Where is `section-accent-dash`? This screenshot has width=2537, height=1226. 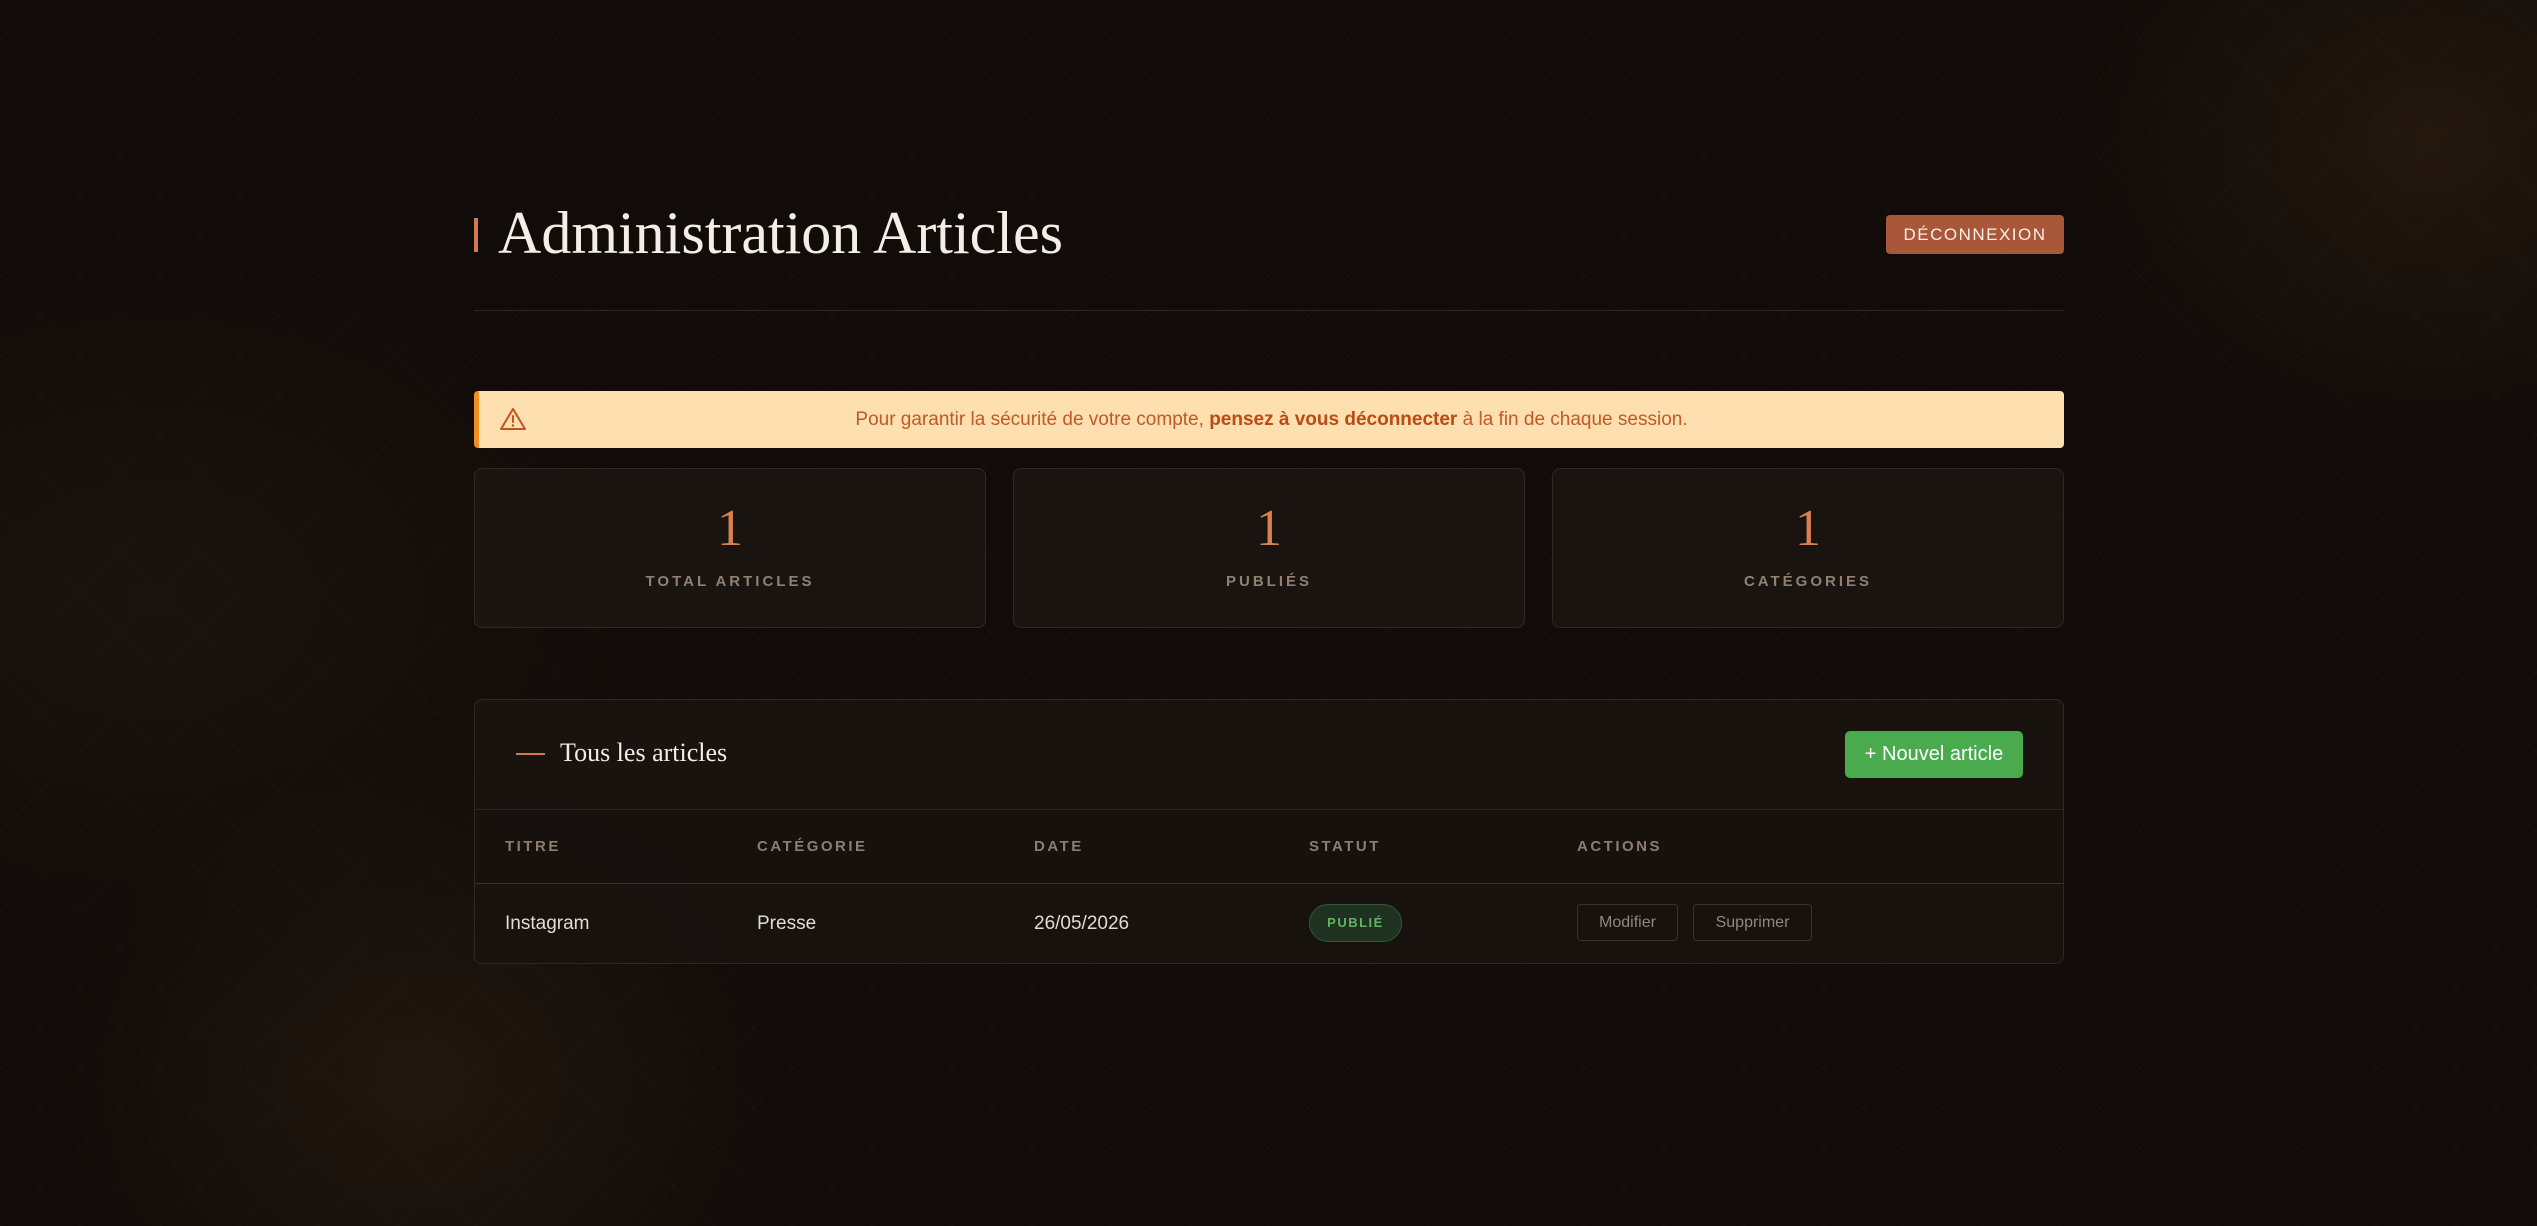
section-accent-dash is located at coordinates (530, 754).